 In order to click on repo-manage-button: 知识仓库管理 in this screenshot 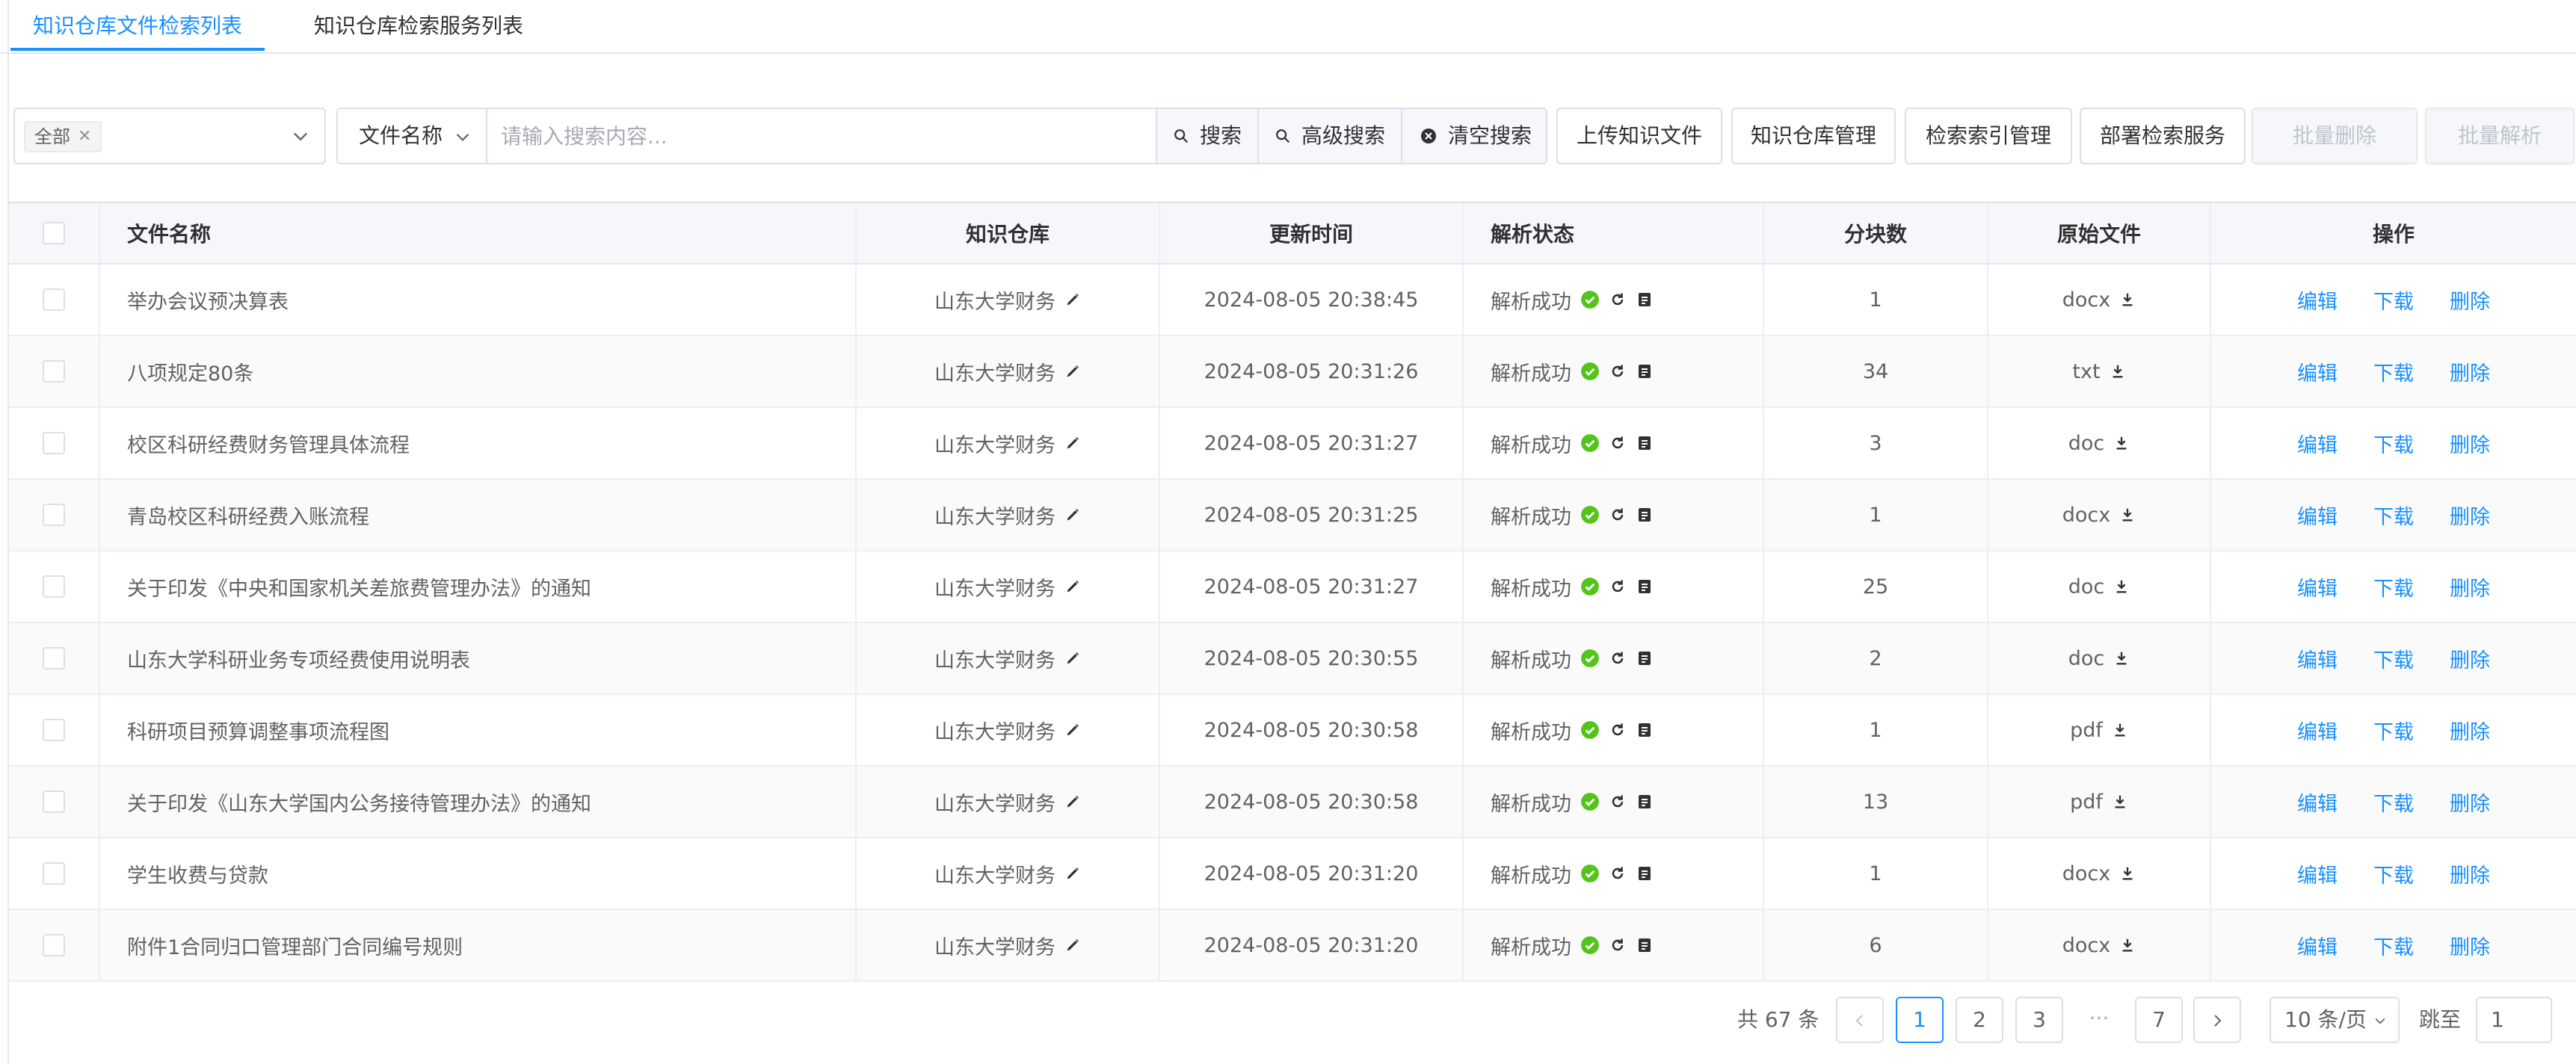, I will do `click(1813, 136)`.